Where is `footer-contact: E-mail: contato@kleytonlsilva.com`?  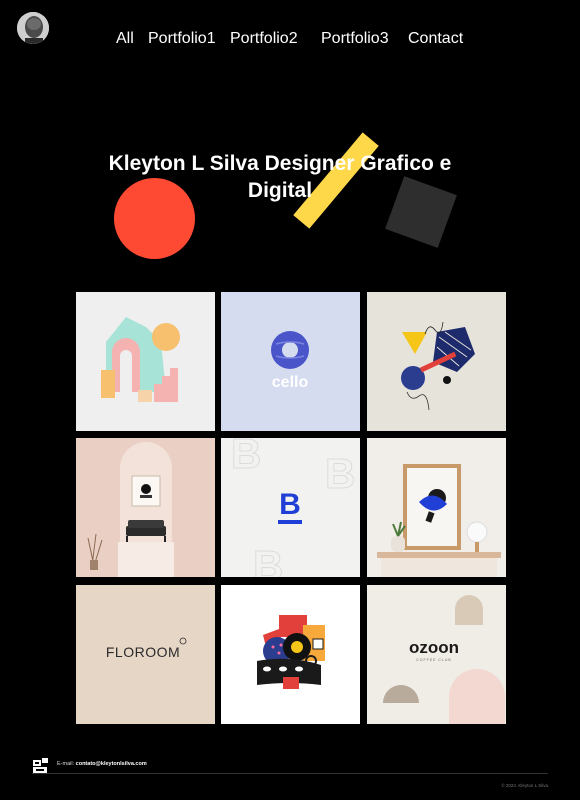
footer-contact: E-mail: contato@kleytonlsilva.com is located at coordinates (102, 764).